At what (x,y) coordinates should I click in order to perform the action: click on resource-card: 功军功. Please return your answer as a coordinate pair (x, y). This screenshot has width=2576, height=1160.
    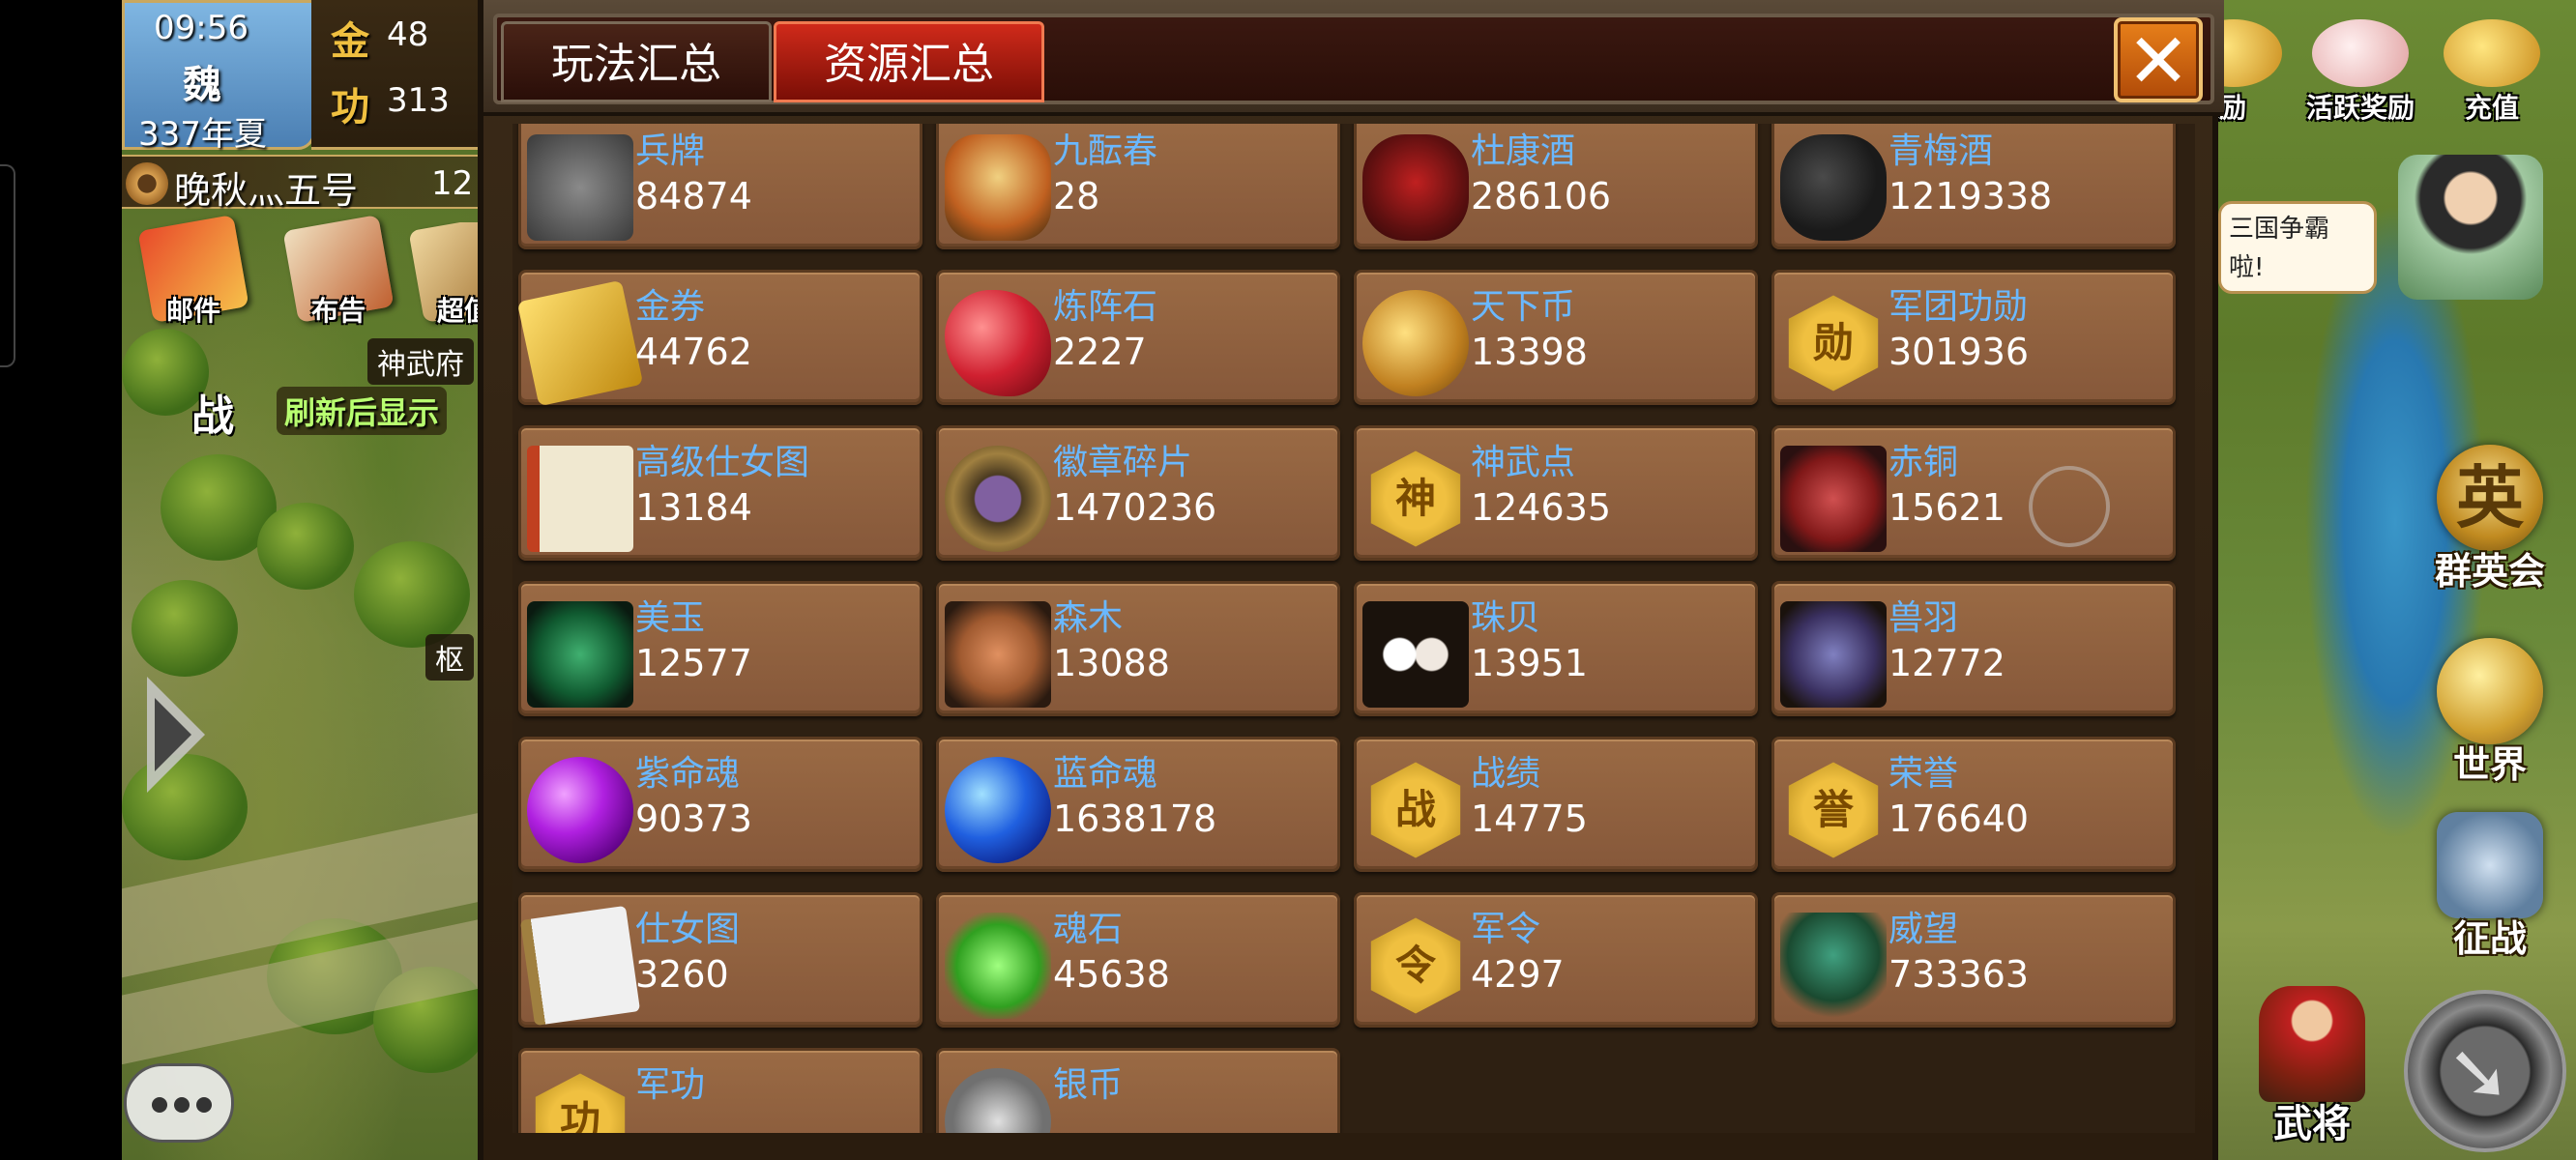
    Looking at the image, I should click on (720, 1090).